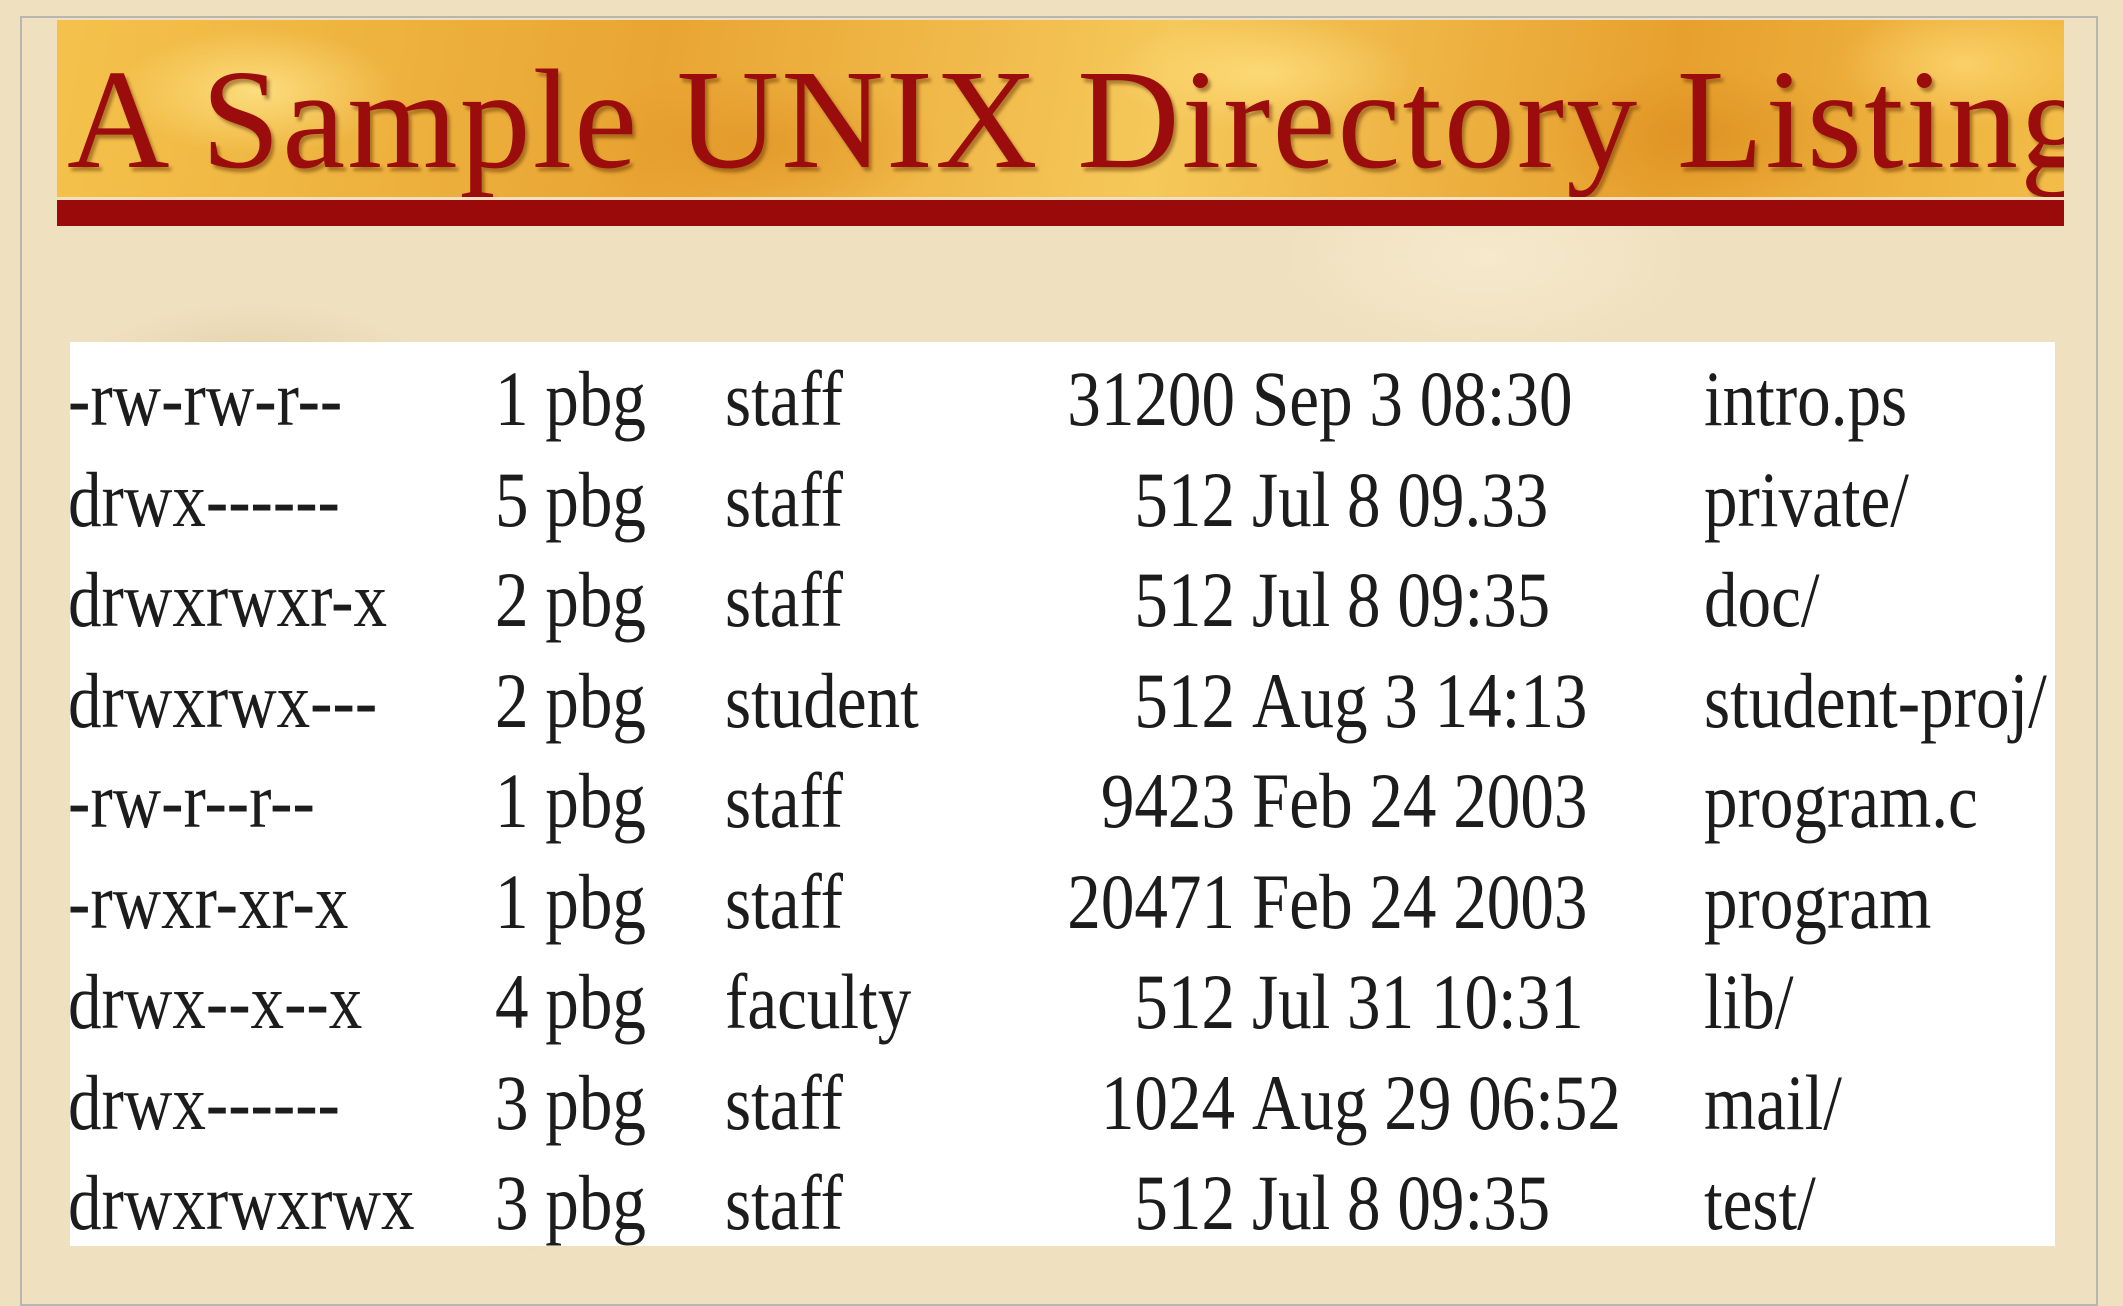  Describe the element at coordinates (1420, 700) in the screenshot. I see `date-cell: Aug 3 14:13` at that location.